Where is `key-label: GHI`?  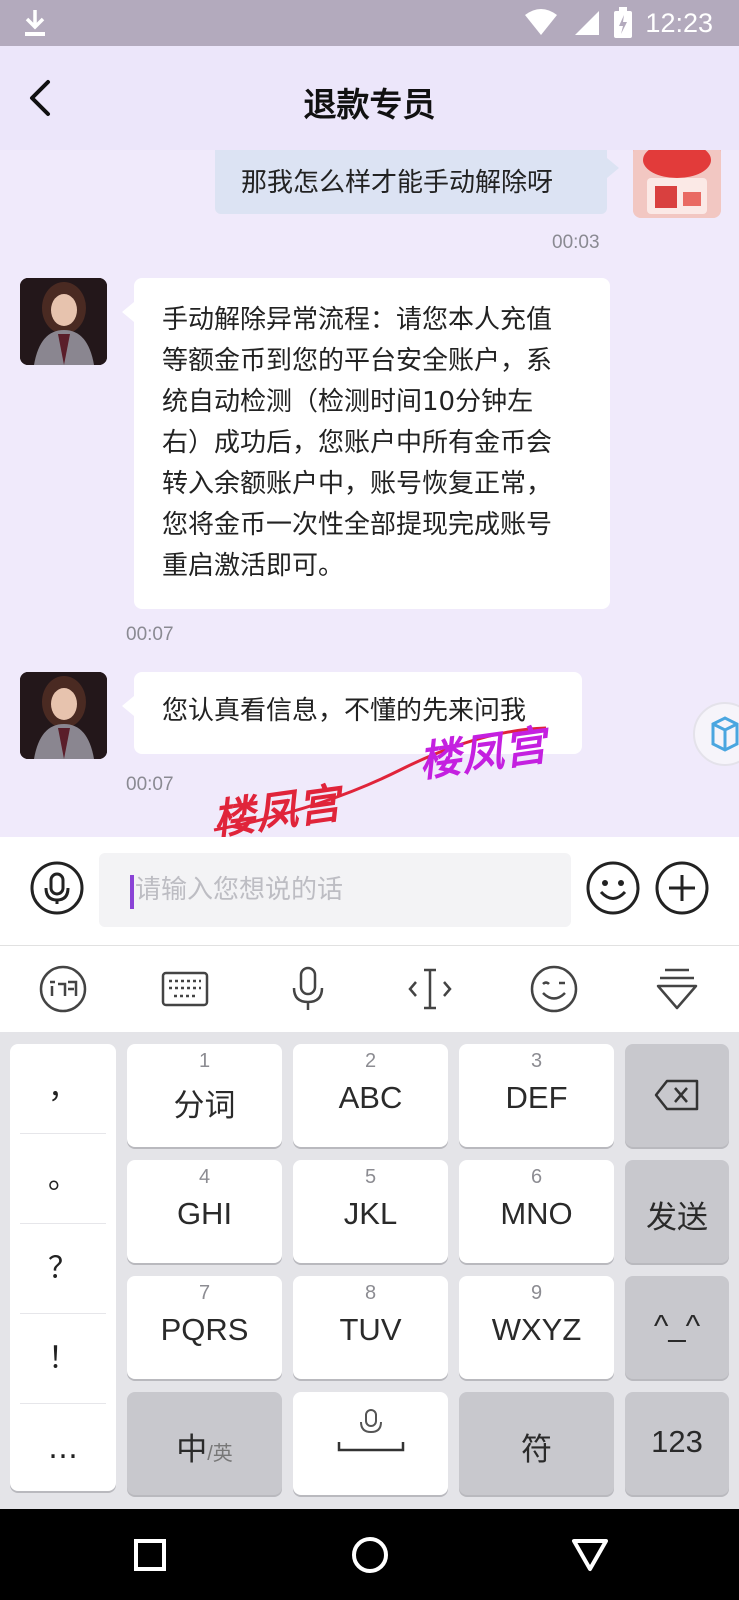
key-label: GHI is located at coordinates (204, 1213).